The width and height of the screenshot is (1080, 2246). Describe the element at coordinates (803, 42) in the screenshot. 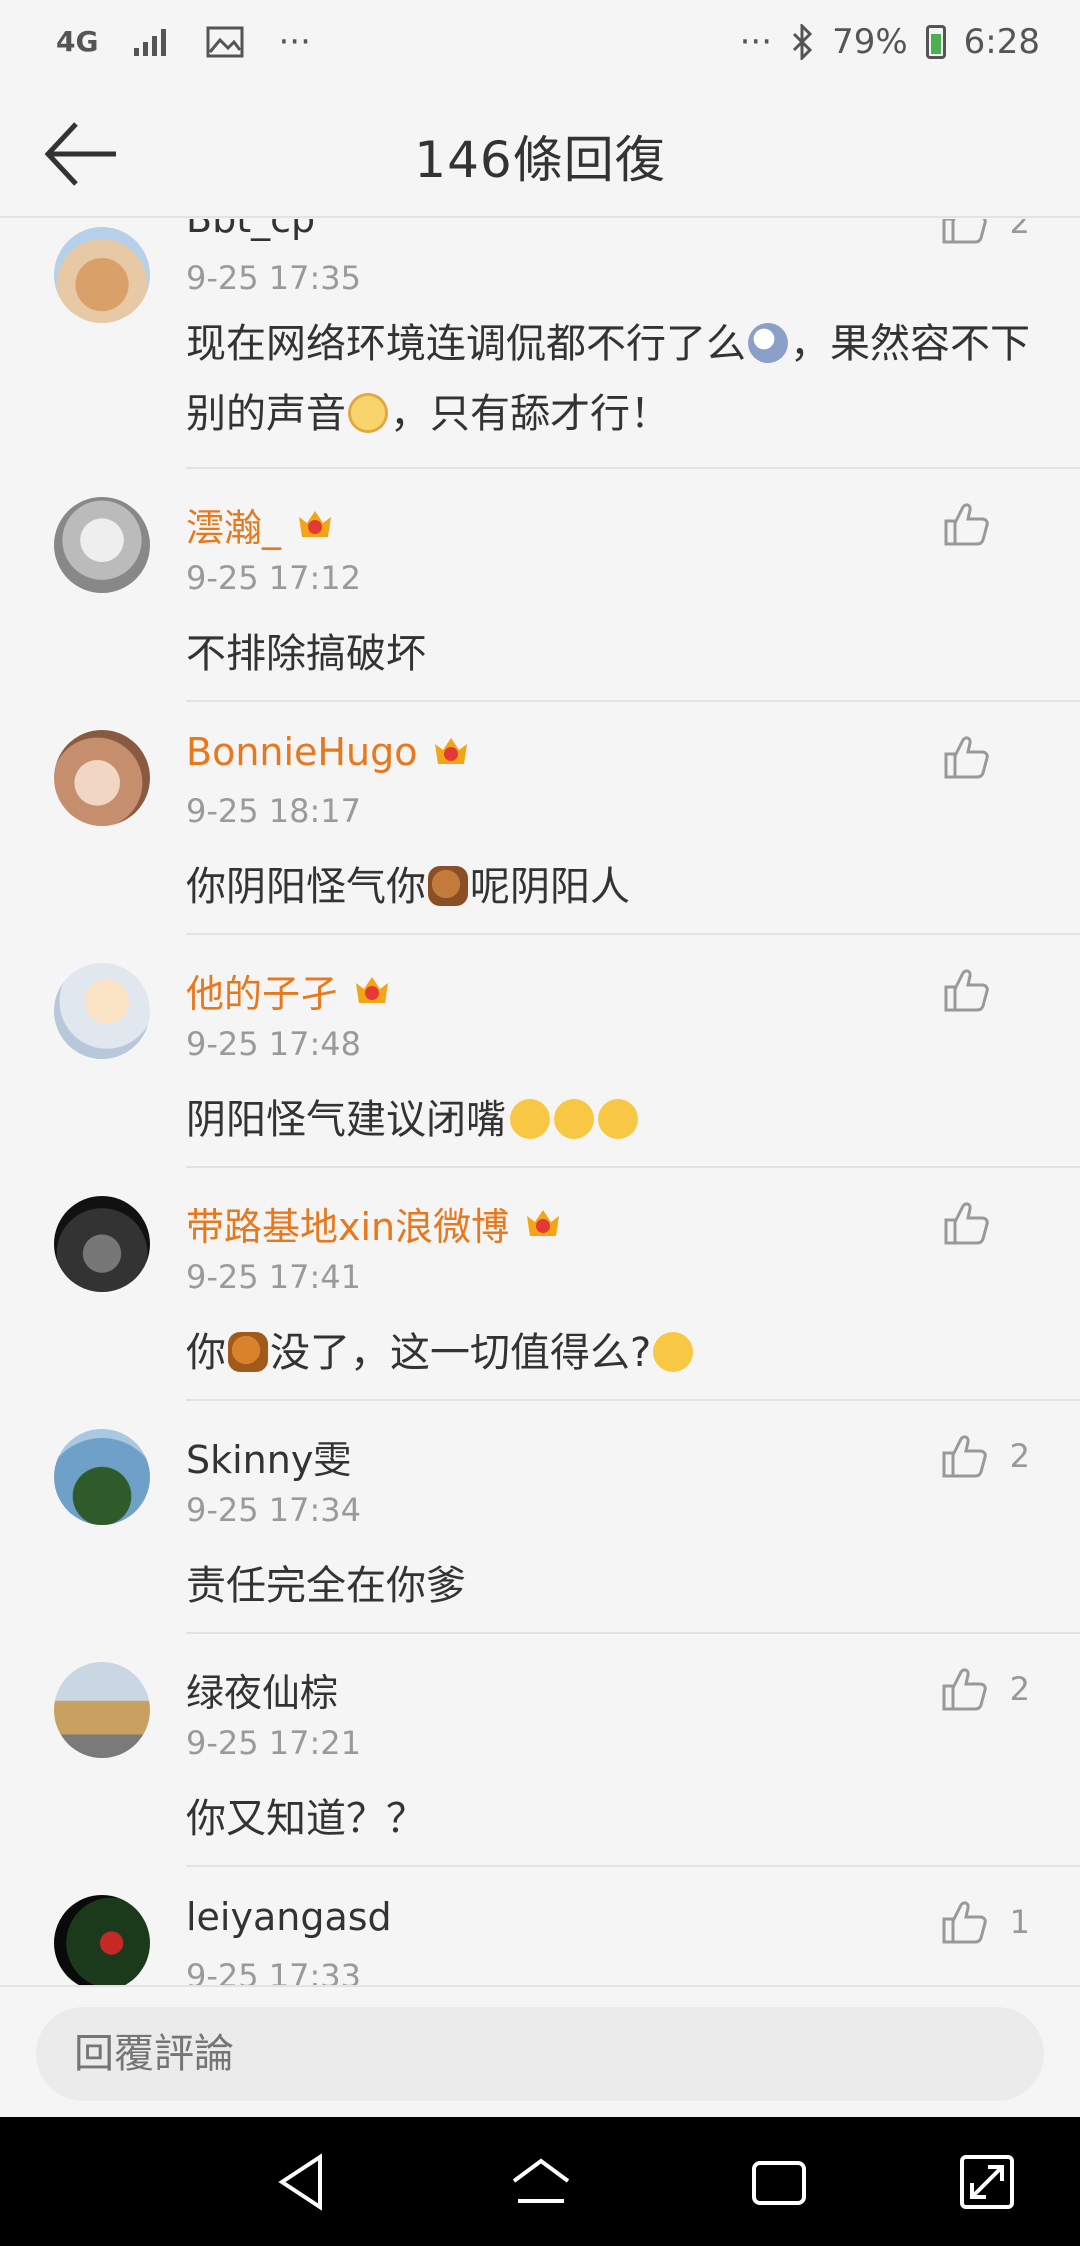

I see `bluetooth-icon` at that location.